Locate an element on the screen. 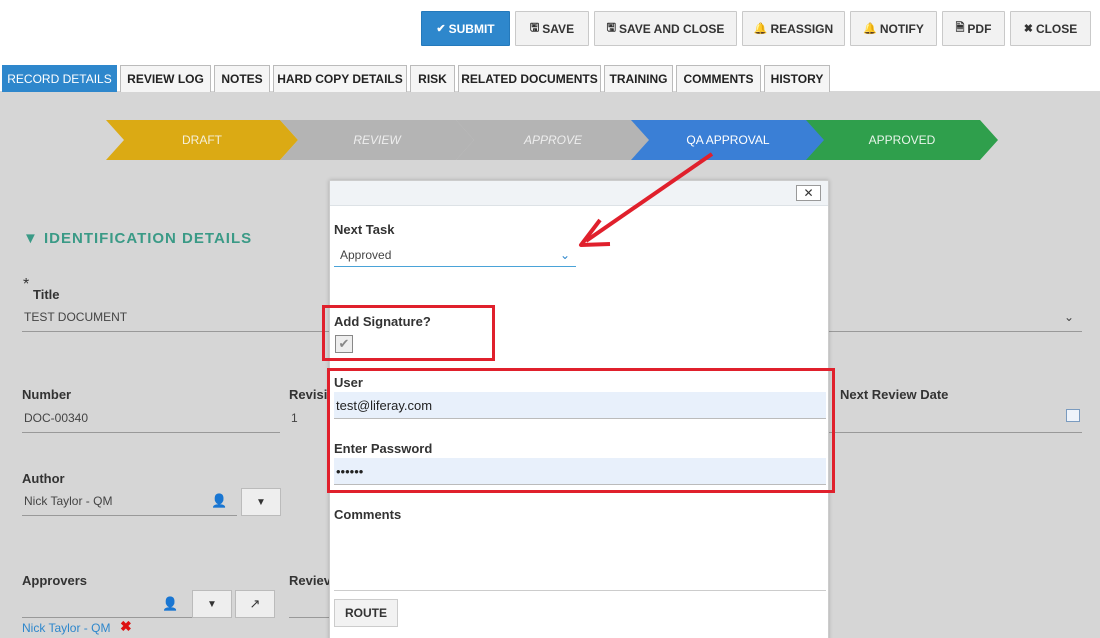 Image resolution: width=1100 pixels, height=638 pixels. annotation-arrow is located at coordinates (646, 199).